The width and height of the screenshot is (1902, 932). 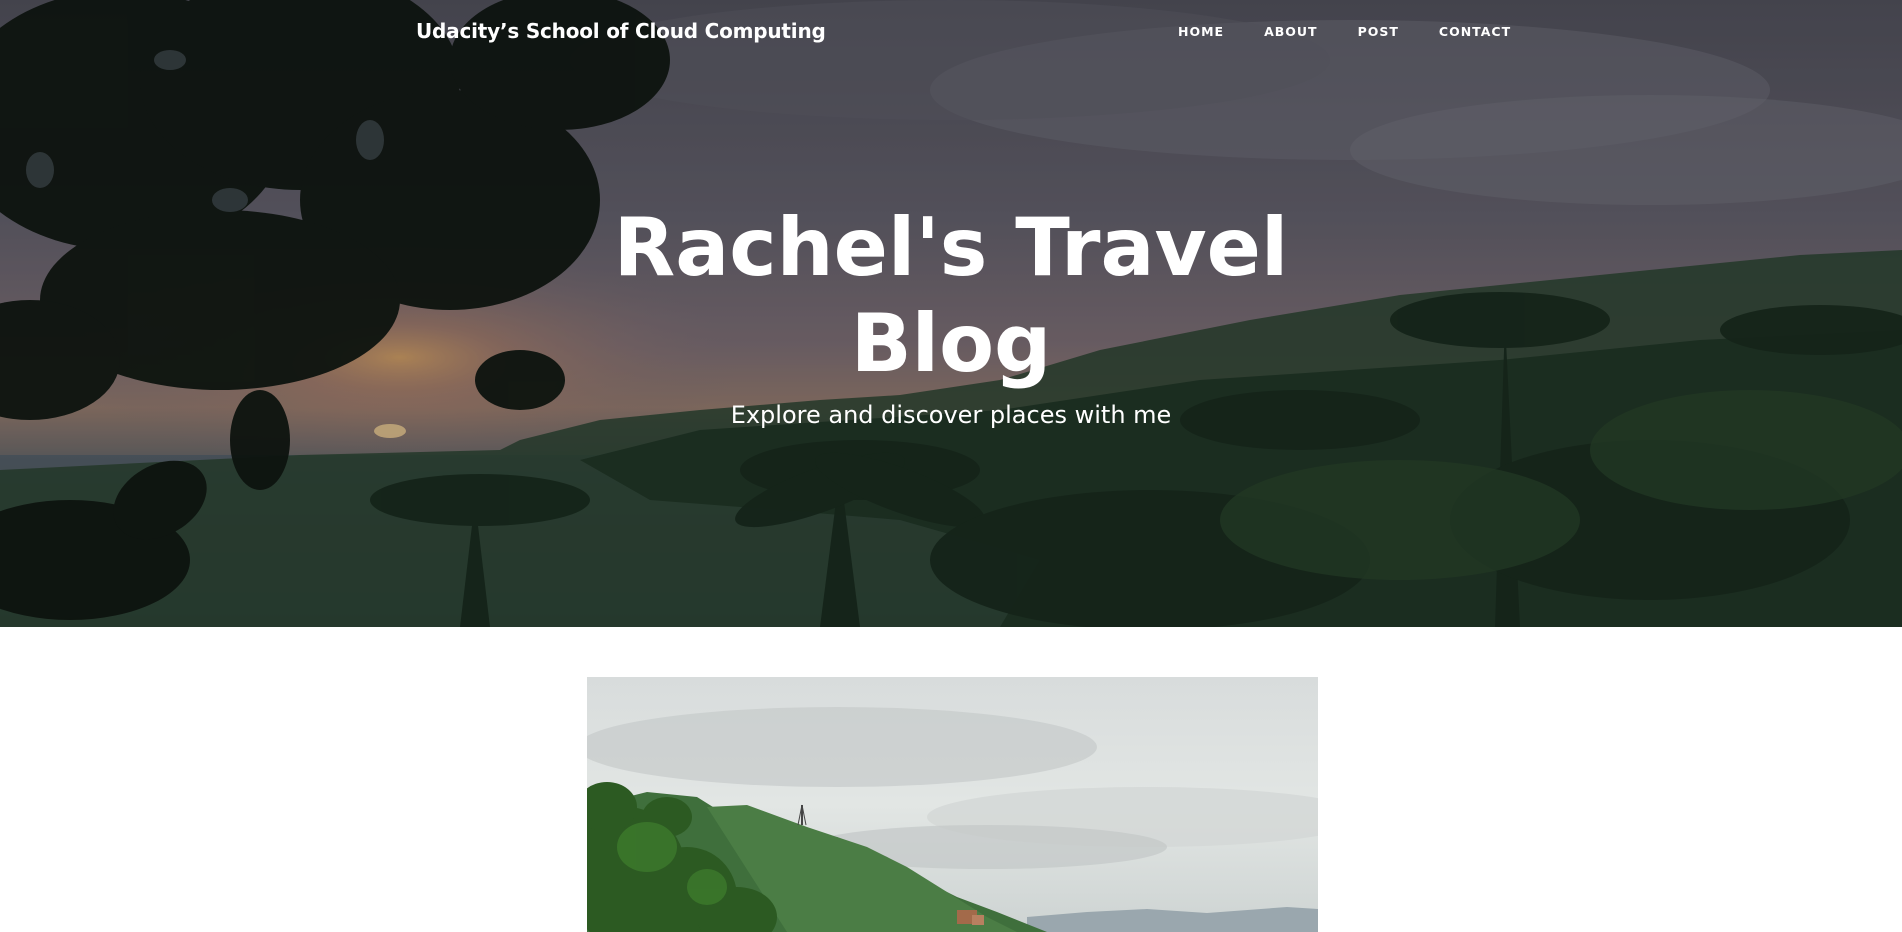 I want to click on page-title: Rachel's Travel Blog, so click(x=951, y=295).